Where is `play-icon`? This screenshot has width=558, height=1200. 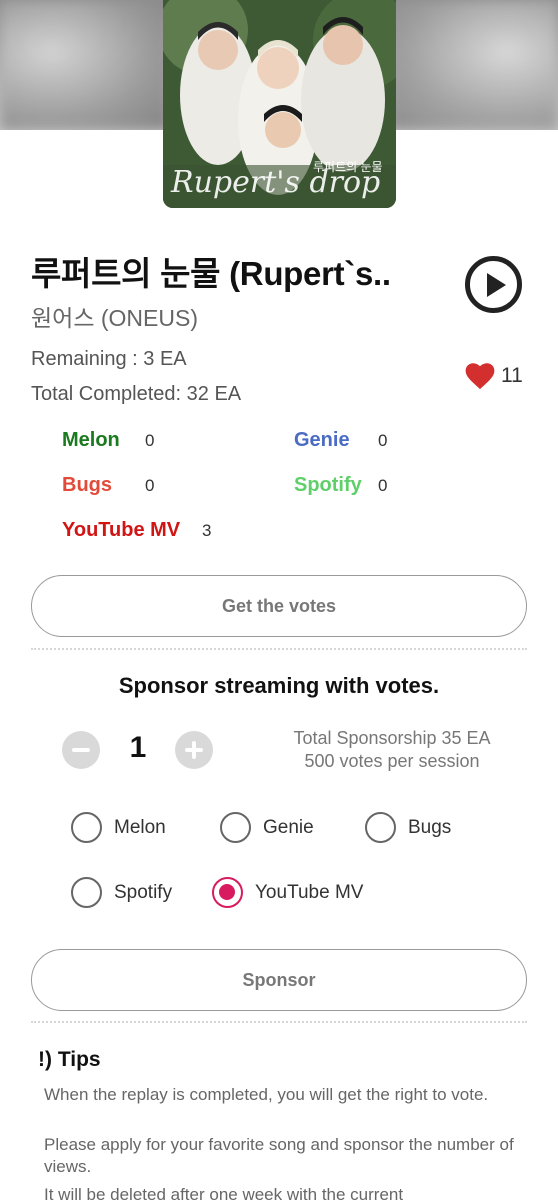 play-icon is located at coordinates (496, 284).